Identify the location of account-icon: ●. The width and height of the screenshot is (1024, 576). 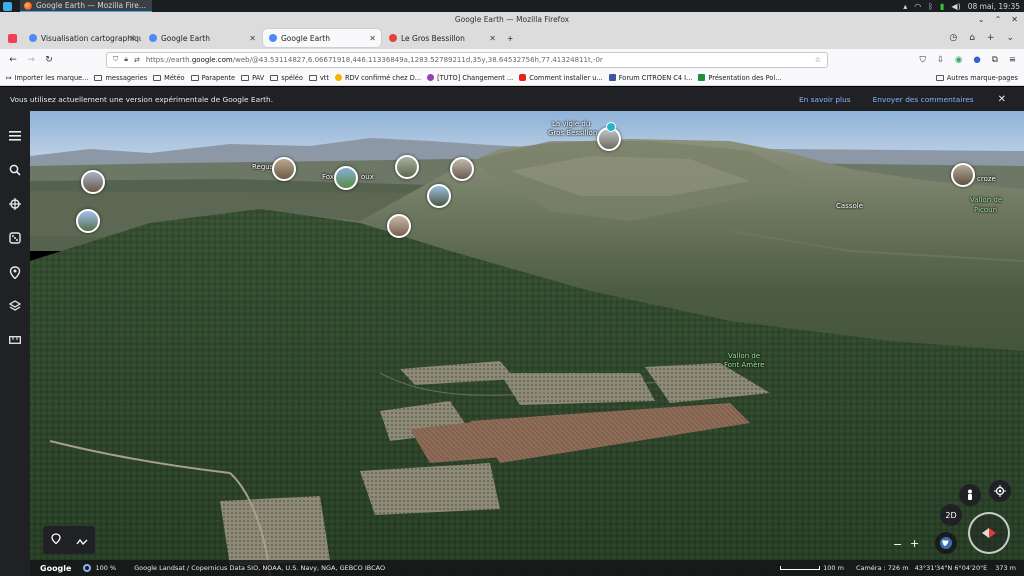
(976, 60).